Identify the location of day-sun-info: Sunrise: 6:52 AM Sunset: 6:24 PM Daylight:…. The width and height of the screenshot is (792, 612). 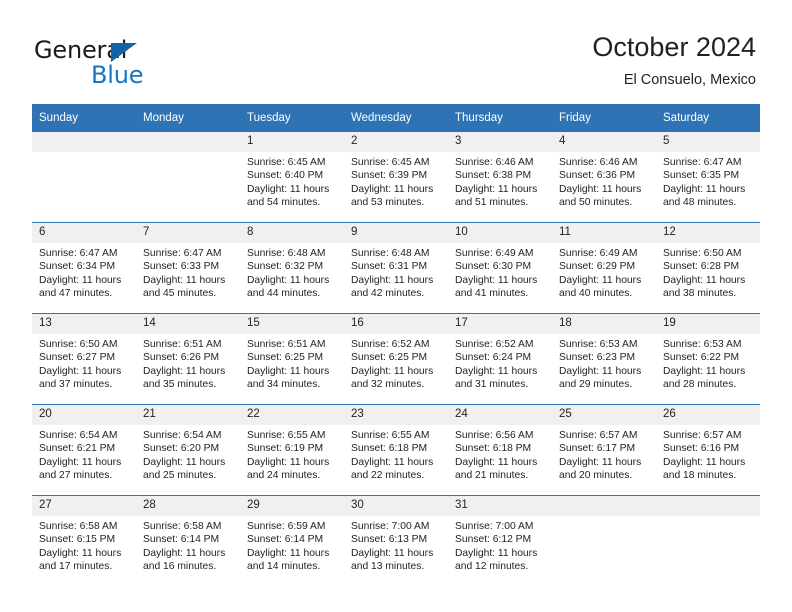
(500, 363).